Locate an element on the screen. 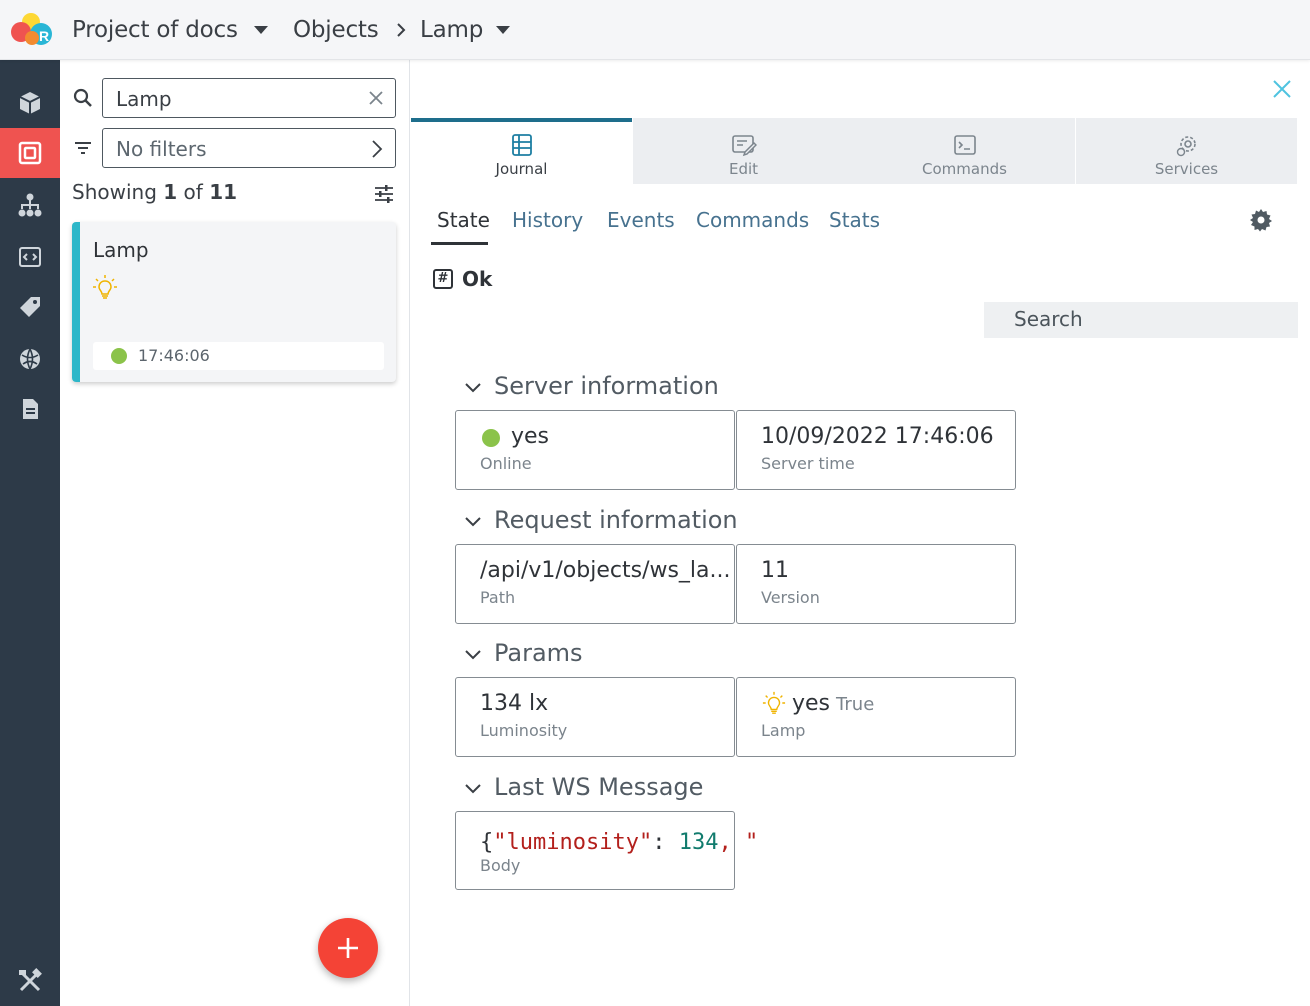 Image resolution: width=1310 pixels, height=1006 pixels. tab-commands-label: Commands is located at coordinates (964, 169).